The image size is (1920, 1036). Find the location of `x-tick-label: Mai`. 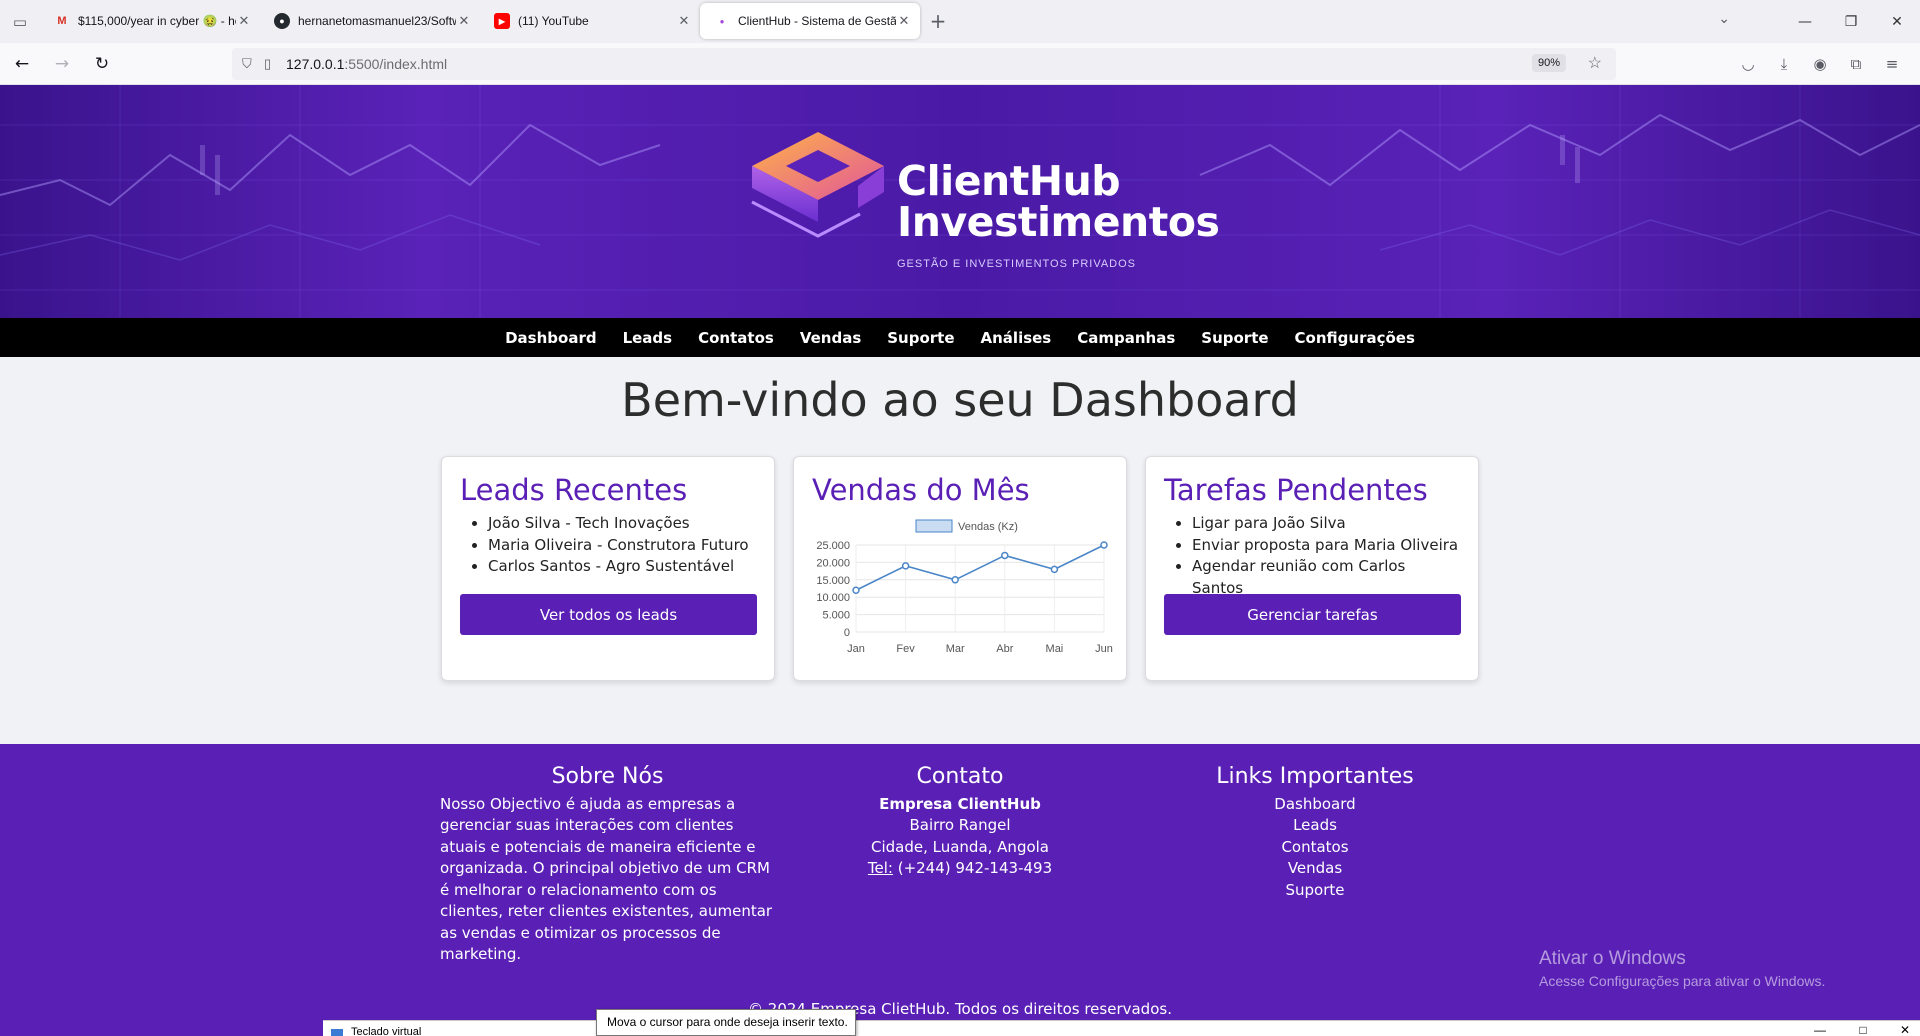

x-tick-label: Mai is located at coordinates (1055, 649).